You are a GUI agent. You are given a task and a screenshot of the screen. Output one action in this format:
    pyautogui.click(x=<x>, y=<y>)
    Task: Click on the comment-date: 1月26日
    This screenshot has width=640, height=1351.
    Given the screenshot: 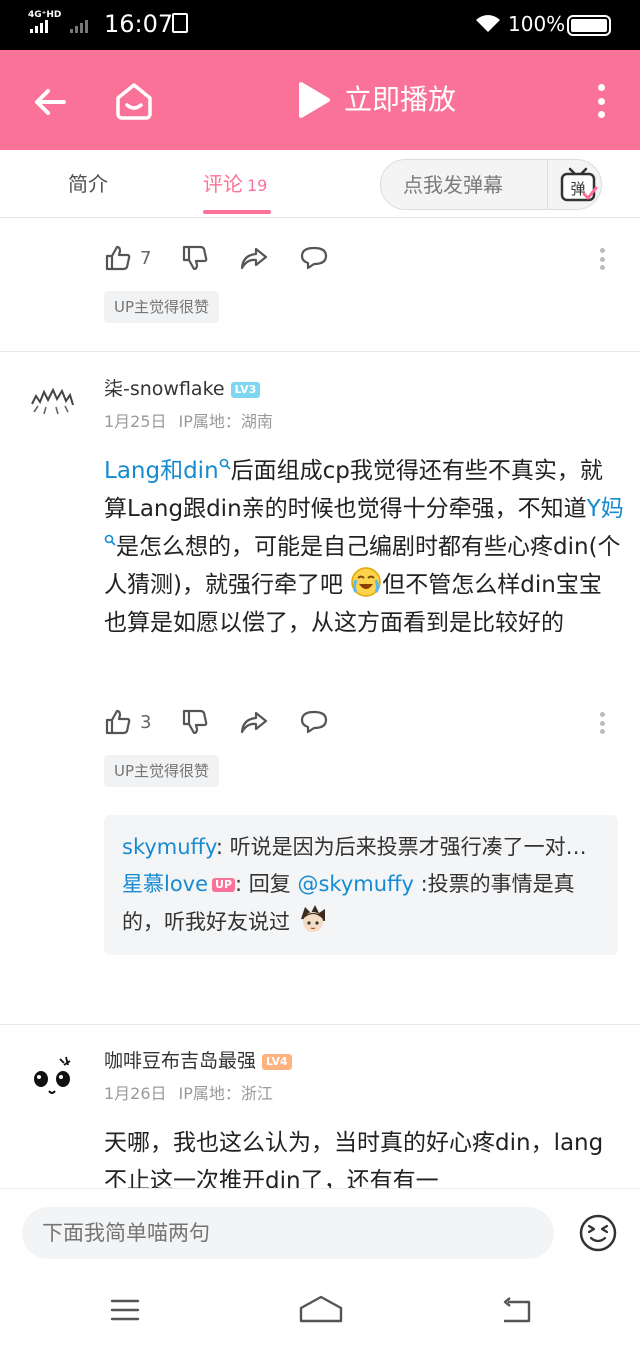 What is the action you would take?
    pyautogui.click(x=135, y=1093)
    